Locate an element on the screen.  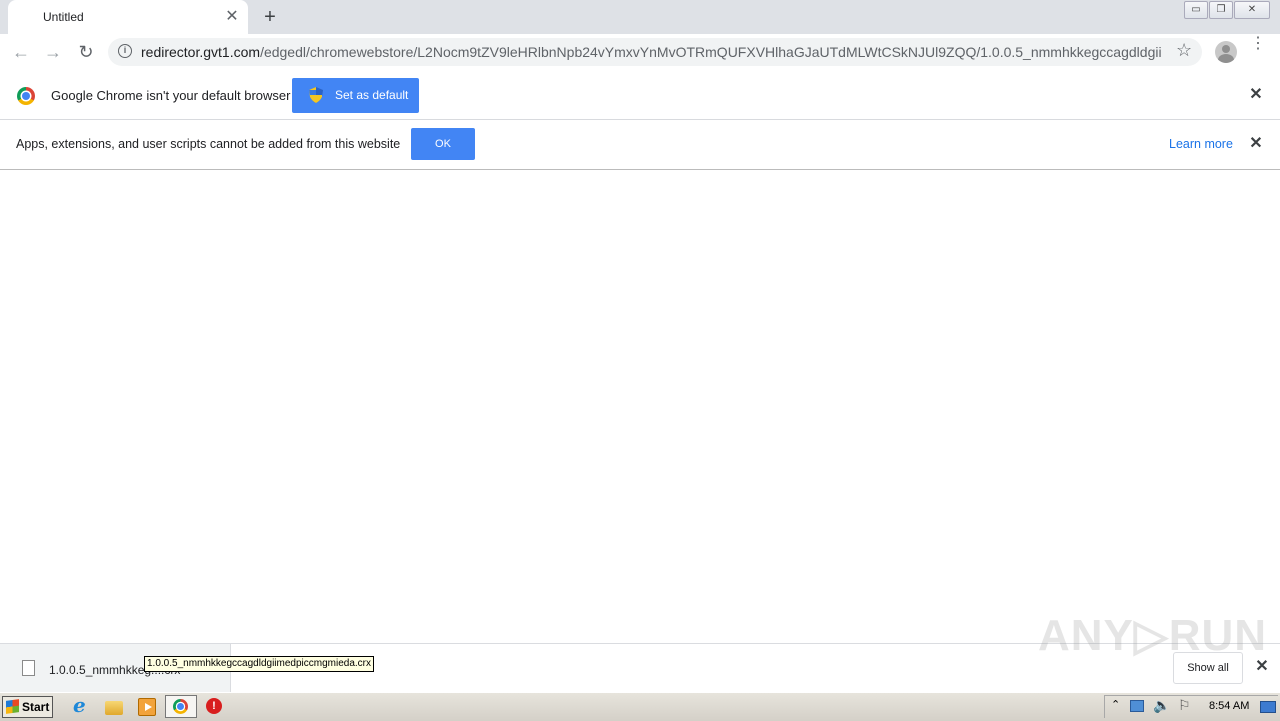
default-infobar-close-icon: ✕ is located at coordinates (1256, 95).